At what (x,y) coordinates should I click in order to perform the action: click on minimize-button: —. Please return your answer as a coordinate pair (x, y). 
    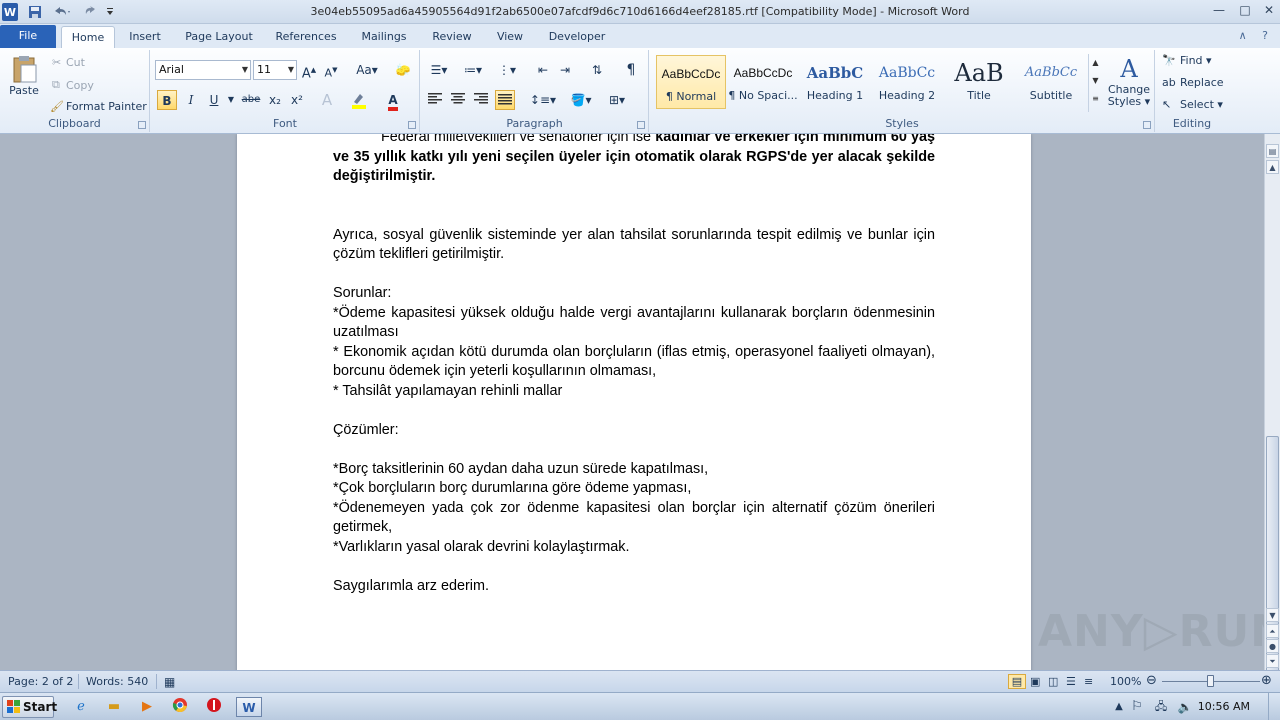
    Looking at the image, I should click on (1219, 11).